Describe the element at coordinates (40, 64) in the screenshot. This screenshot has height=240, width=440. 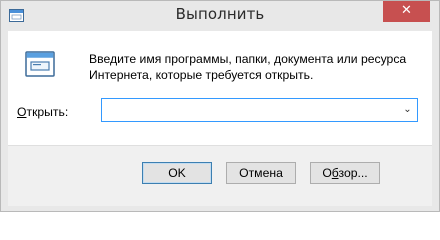
I see `run-program-icon` at that location.